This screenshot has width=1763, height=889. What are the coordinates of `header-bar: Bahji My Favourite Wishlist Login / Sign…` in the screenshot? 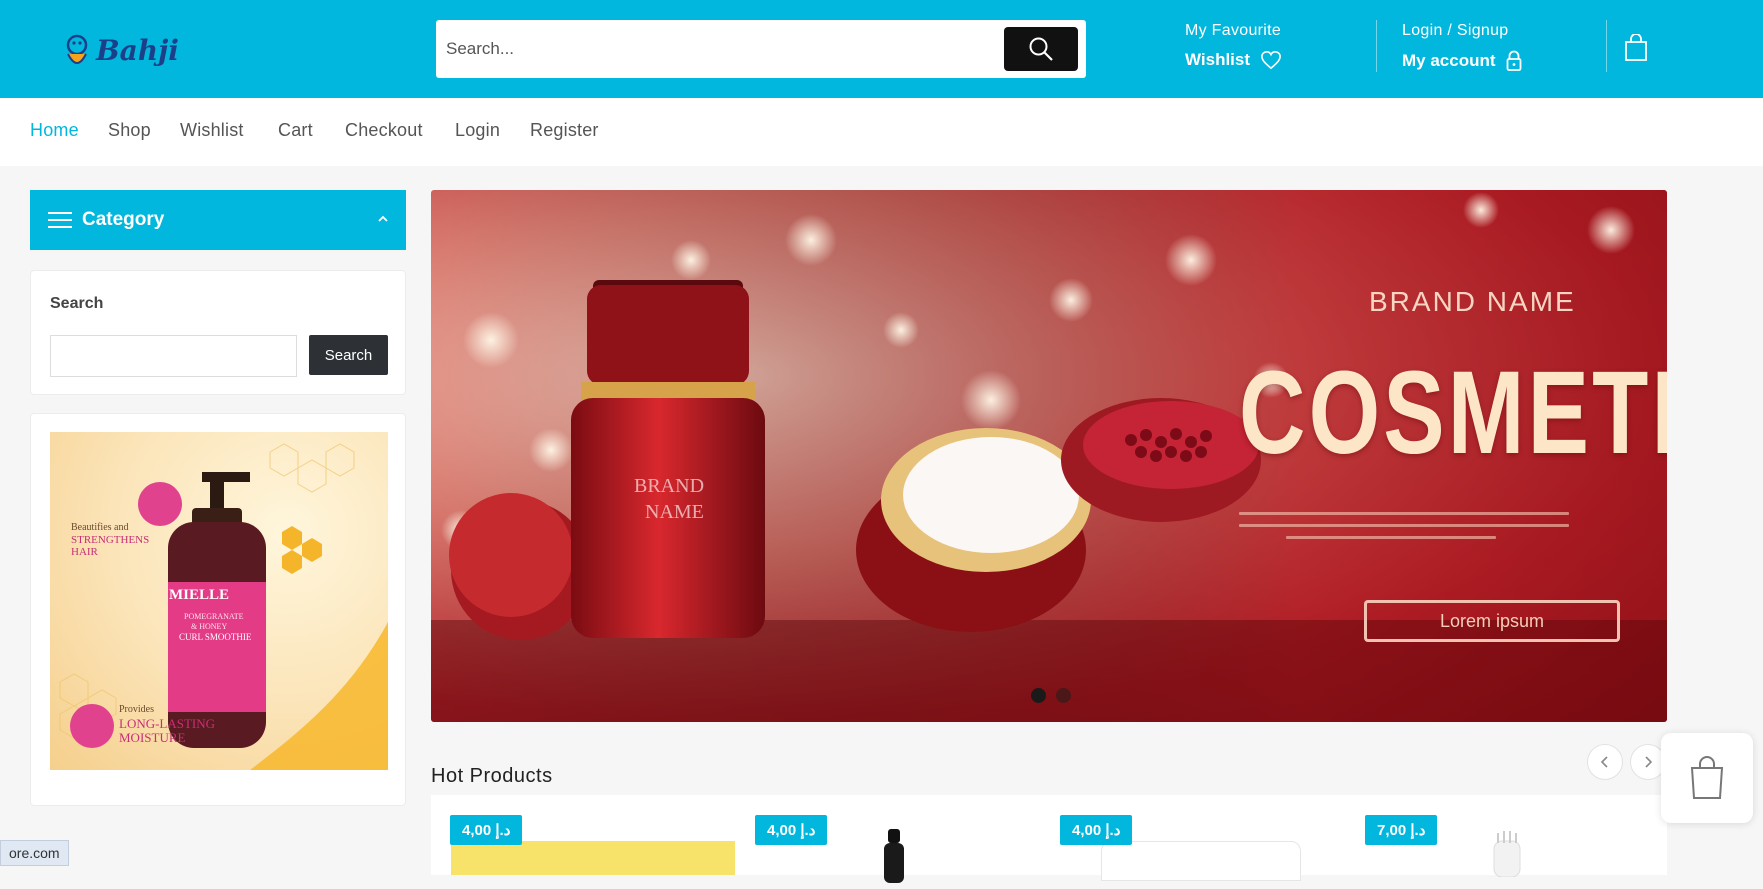 It's located at (881, 49).